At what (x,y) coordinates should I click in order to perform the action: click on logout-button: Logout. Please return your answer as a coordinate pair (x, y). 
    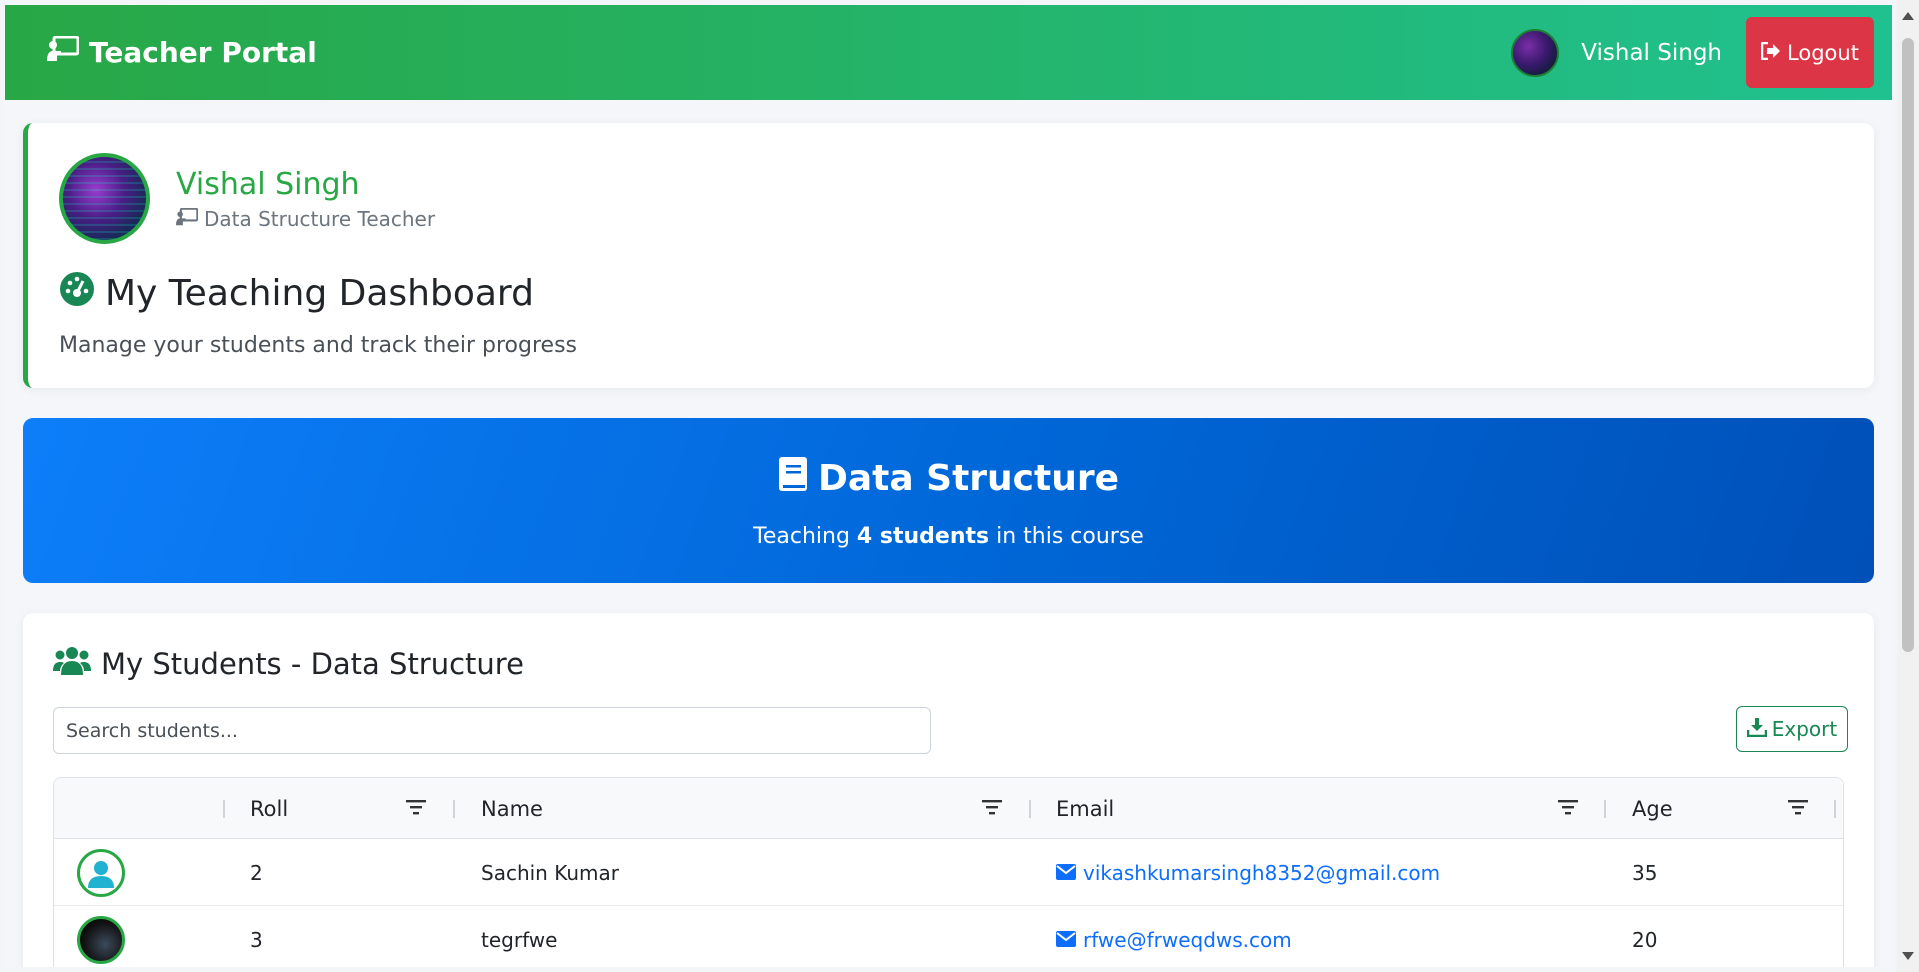
    Looking at the image, I should click on (1810, 52).